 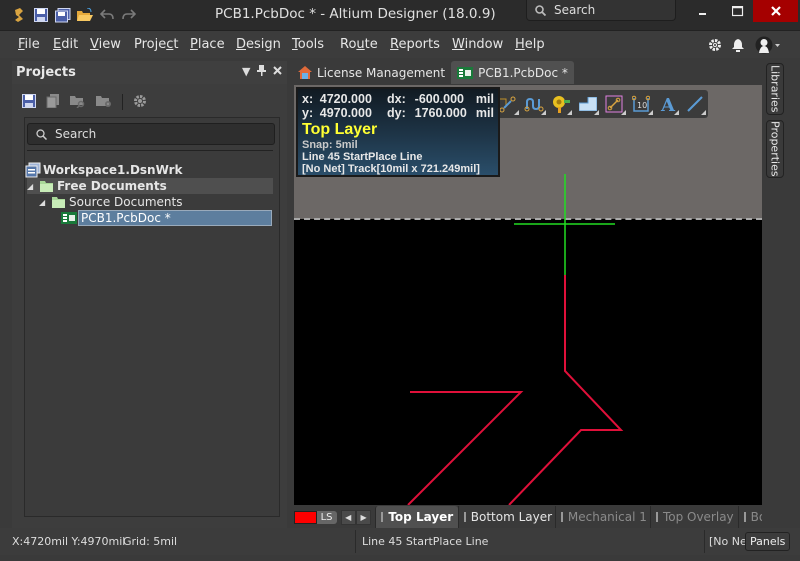 I want to click on libraries-side-tab: Libraries, so click(x=775, y=89).